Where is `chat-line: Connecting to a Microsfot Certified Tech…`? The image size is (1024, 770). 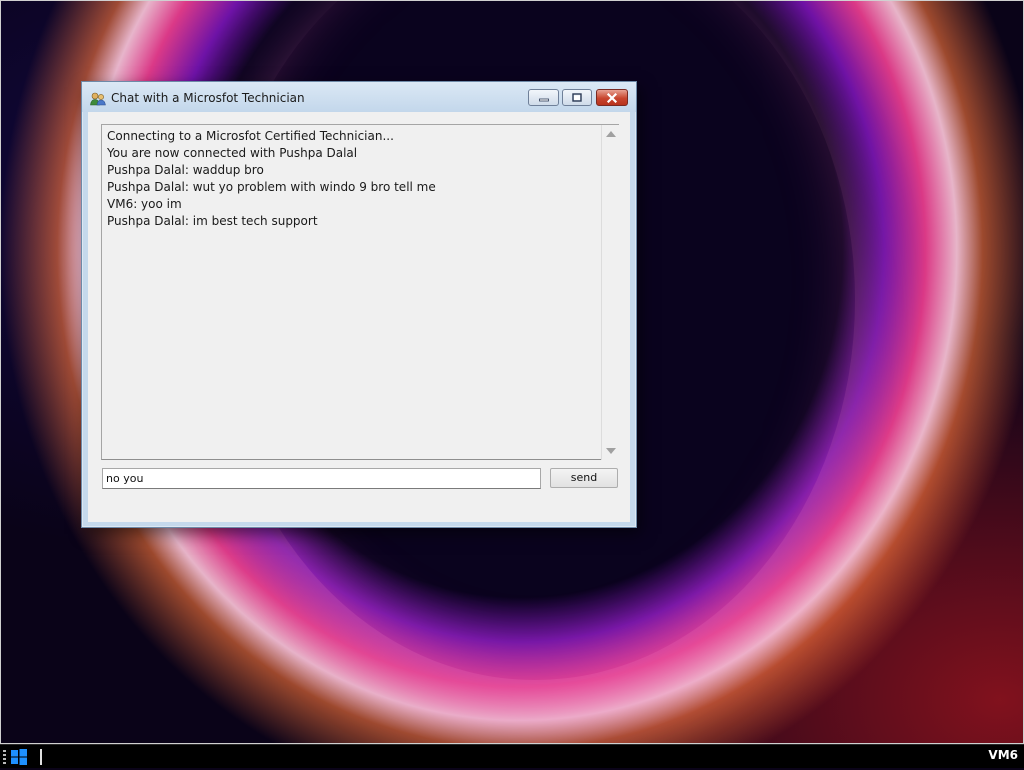 chat-line: Connecting to a Microsfot Certified Tech… is located at coordinates (250, 136).